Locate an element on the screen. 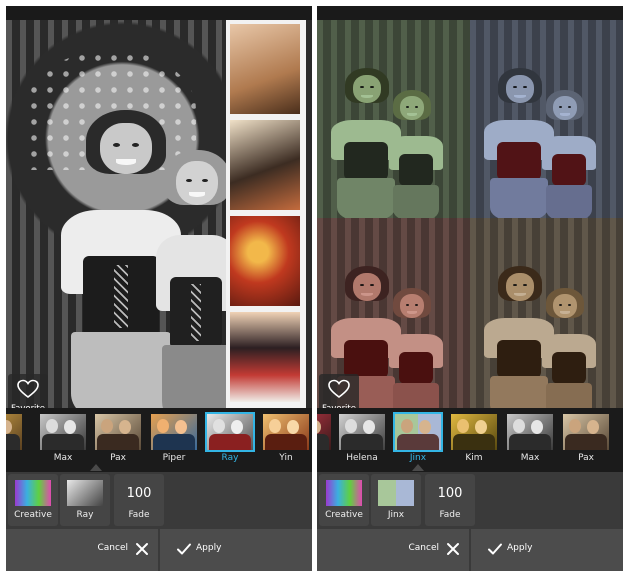 Image resolution: width=628 pixels, height=577 pixels. woman-right-dress is located at coordinates (196, 325).